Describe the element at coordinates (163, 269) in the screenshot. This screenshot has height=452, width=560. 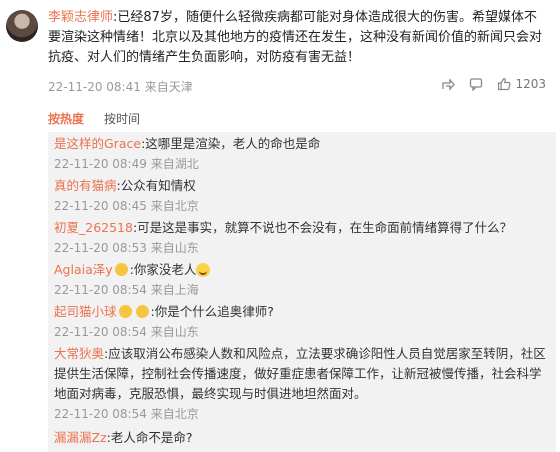
I see `reply-text: :你家没老人` at that location.